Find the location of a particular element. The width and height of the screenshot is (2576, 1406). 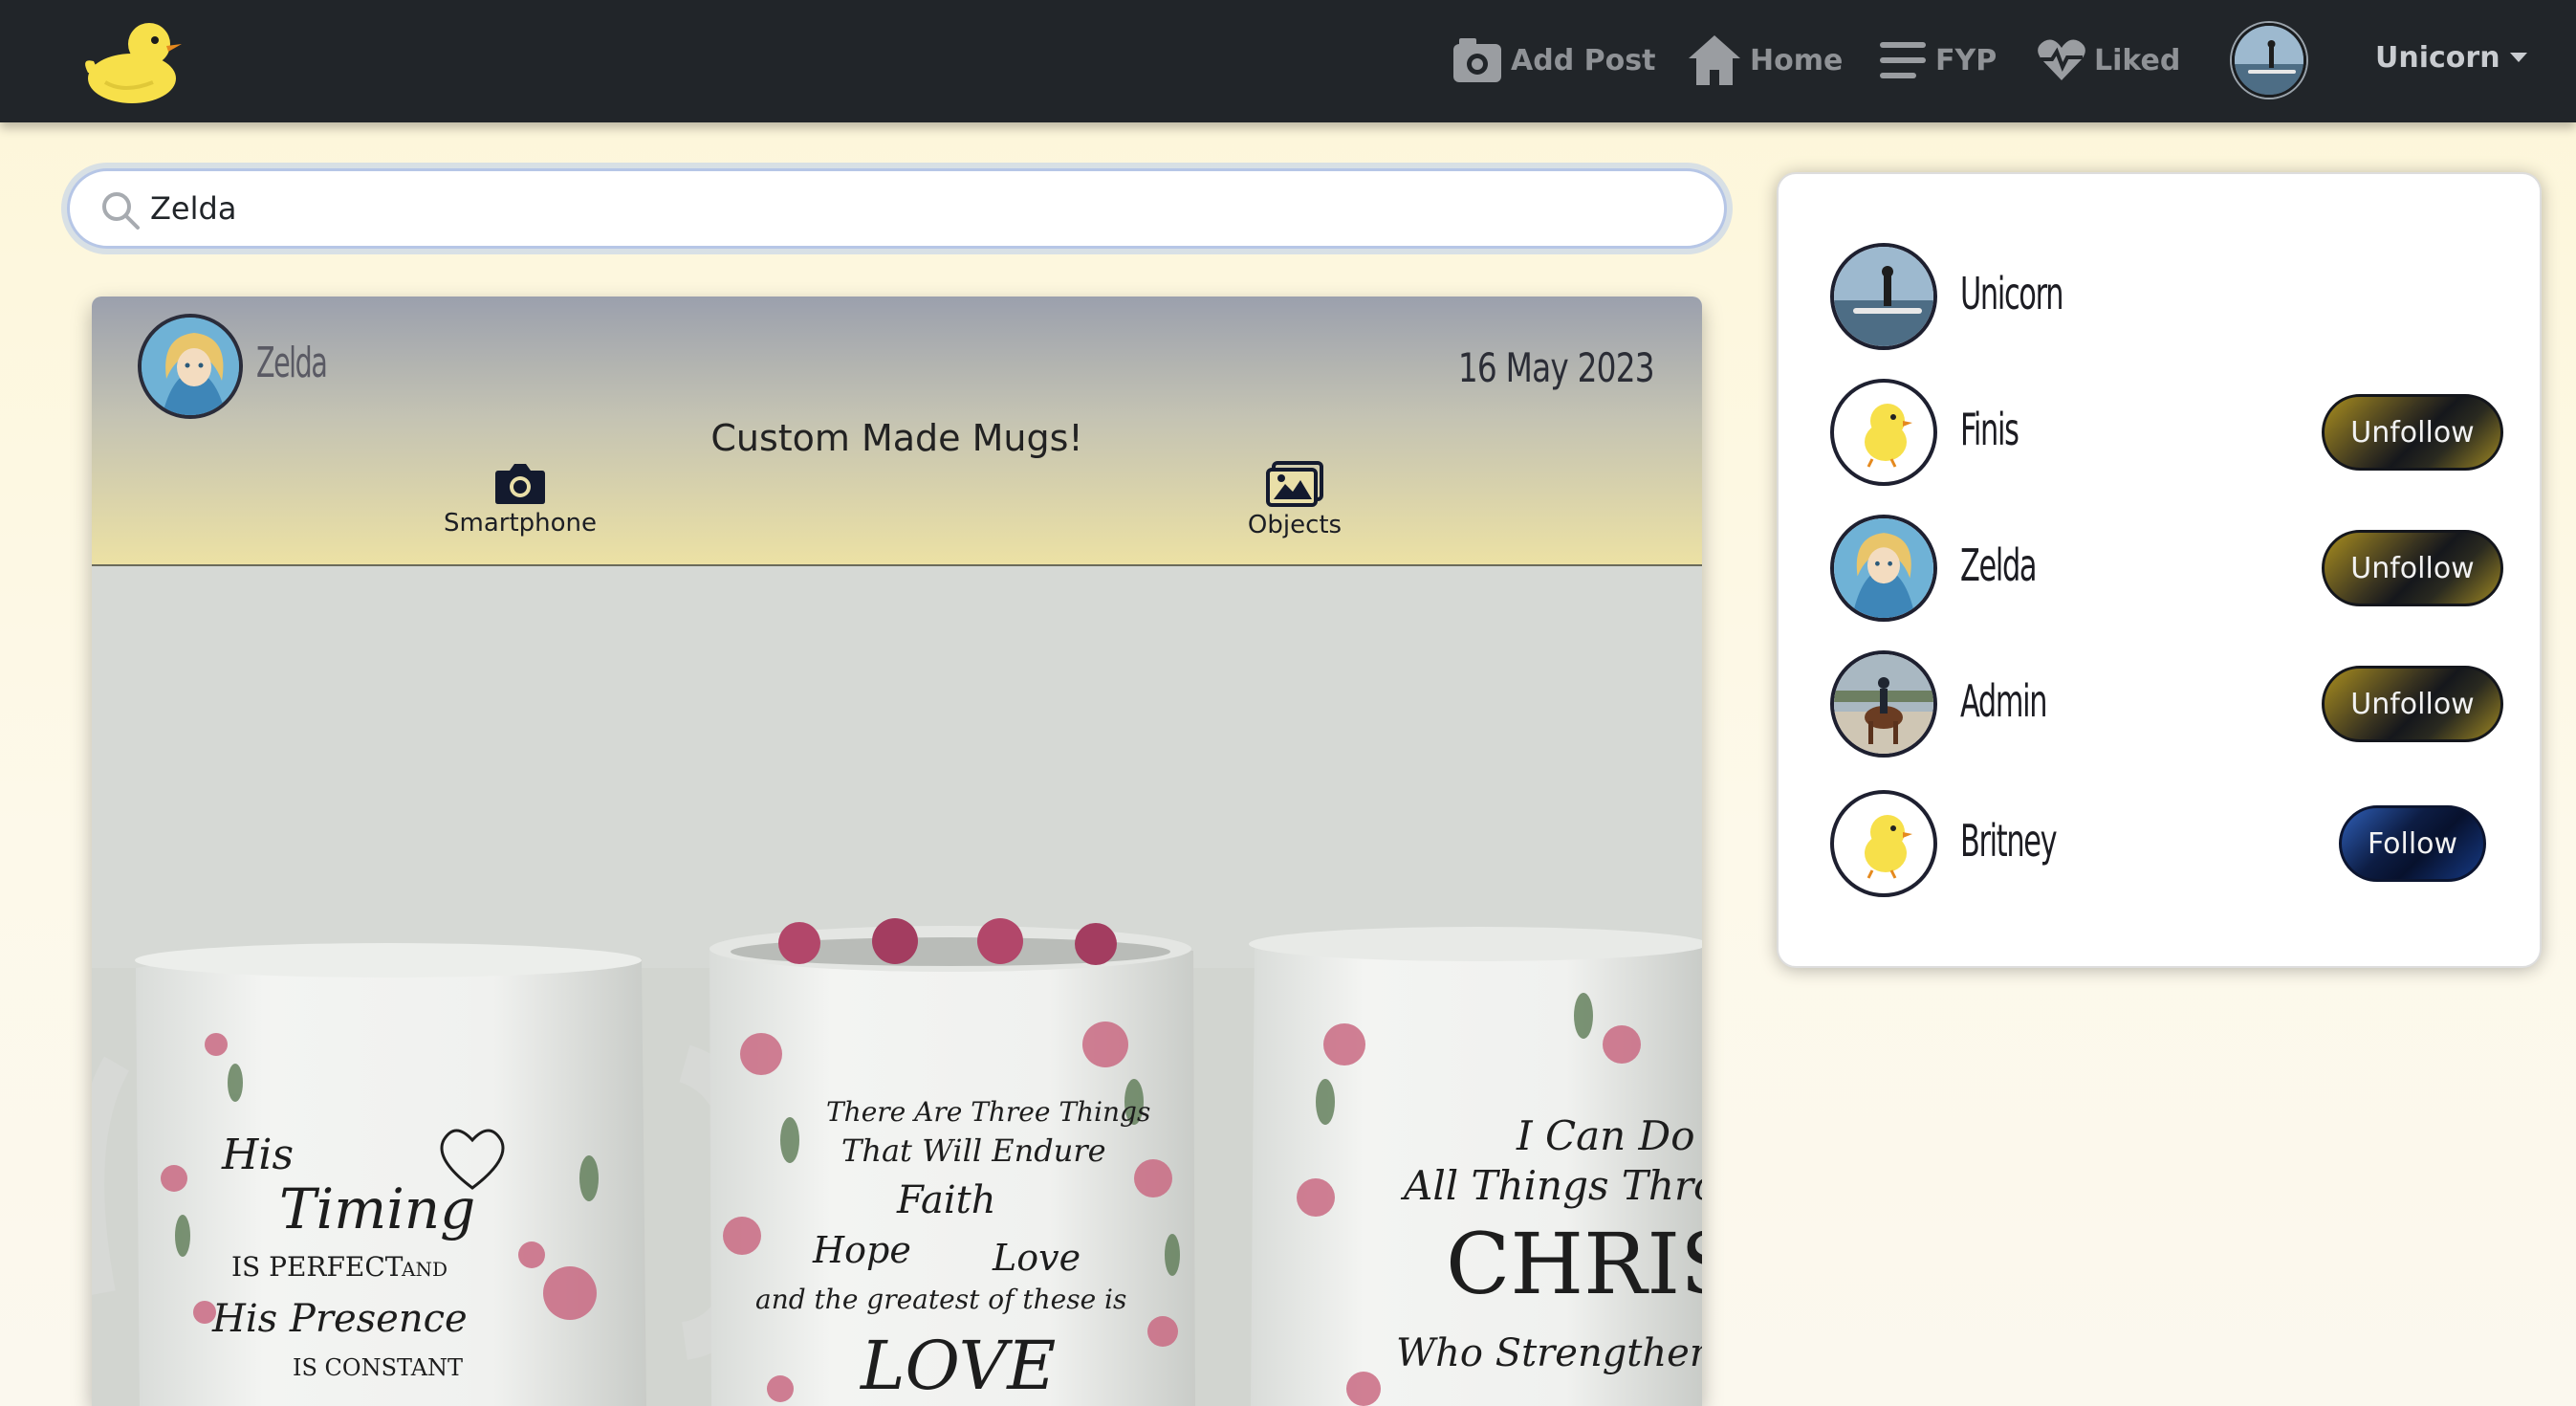

nav-fyp: FYP is located at coordinates (1937, 60).